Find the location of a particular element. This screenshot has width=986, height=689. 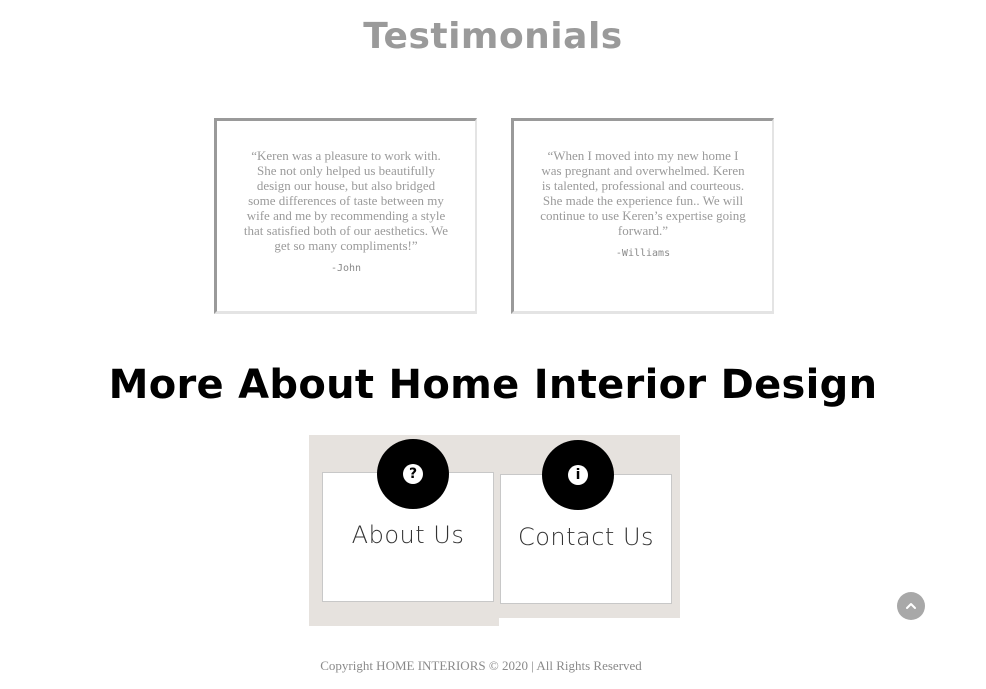

testimonial-author: -John is located at coordinates (346, 268).